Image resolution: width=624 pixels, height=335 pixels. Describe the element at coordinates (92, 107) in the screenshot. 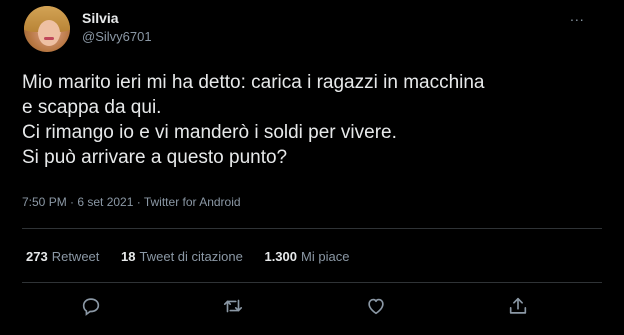

I see `tweet-text-line: e scappa da qui.` at that location.